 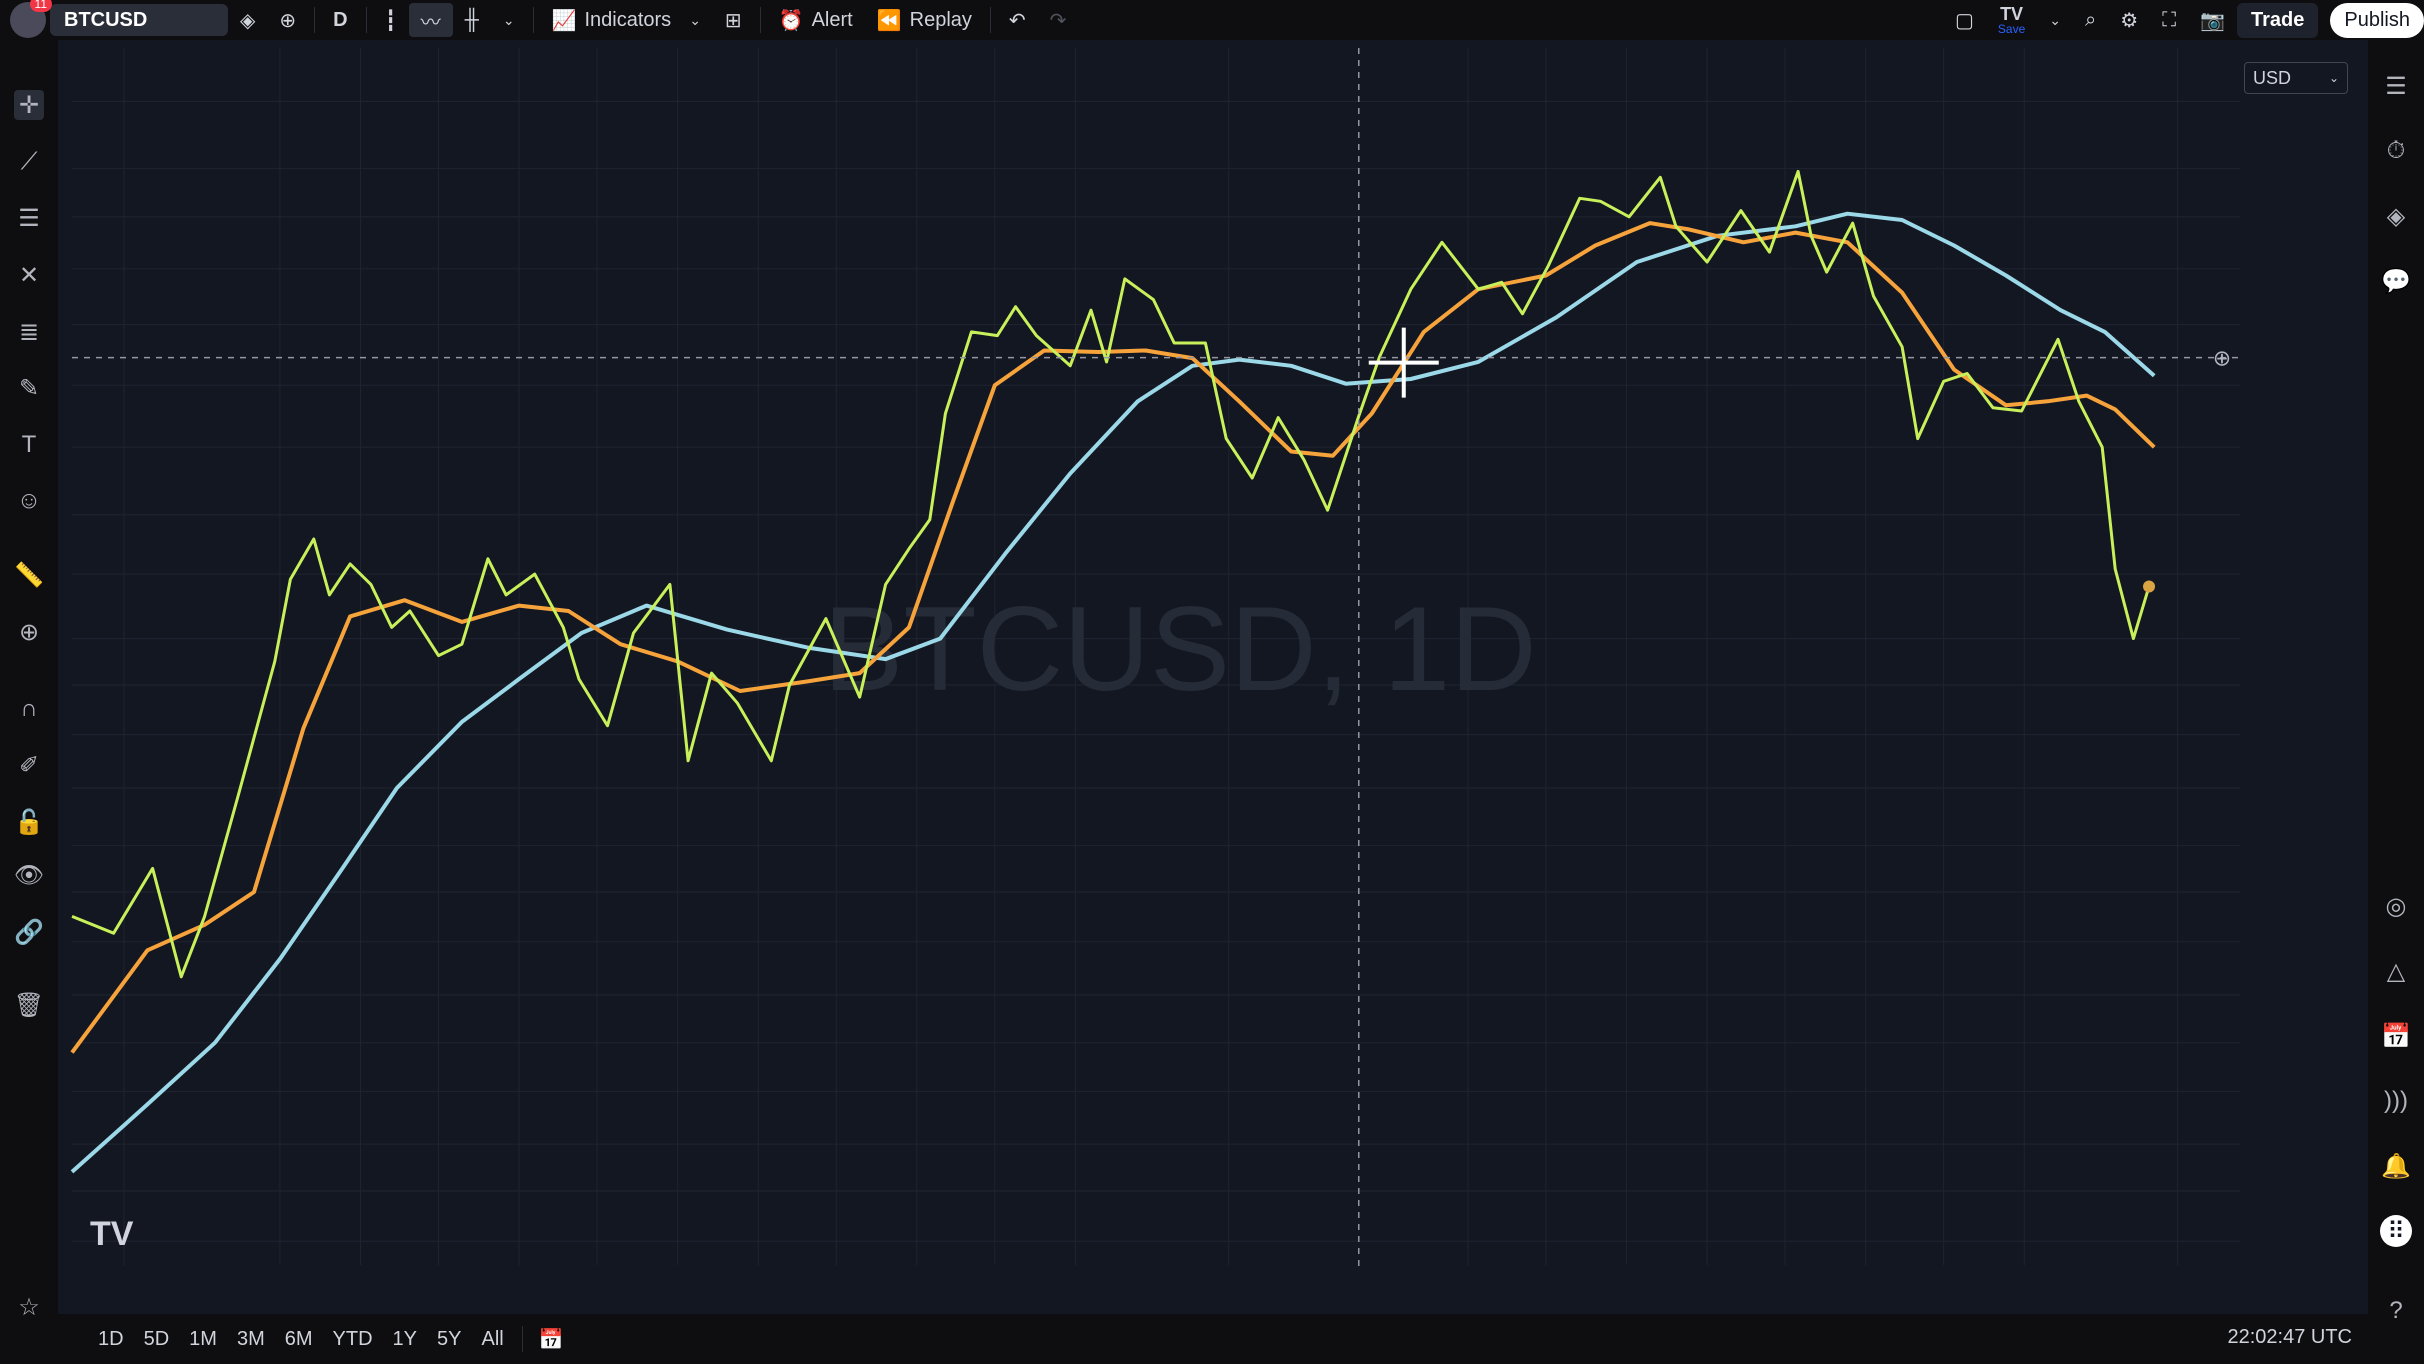 I want to click on pattern-icon: ✕, so click(x=29, y=275).